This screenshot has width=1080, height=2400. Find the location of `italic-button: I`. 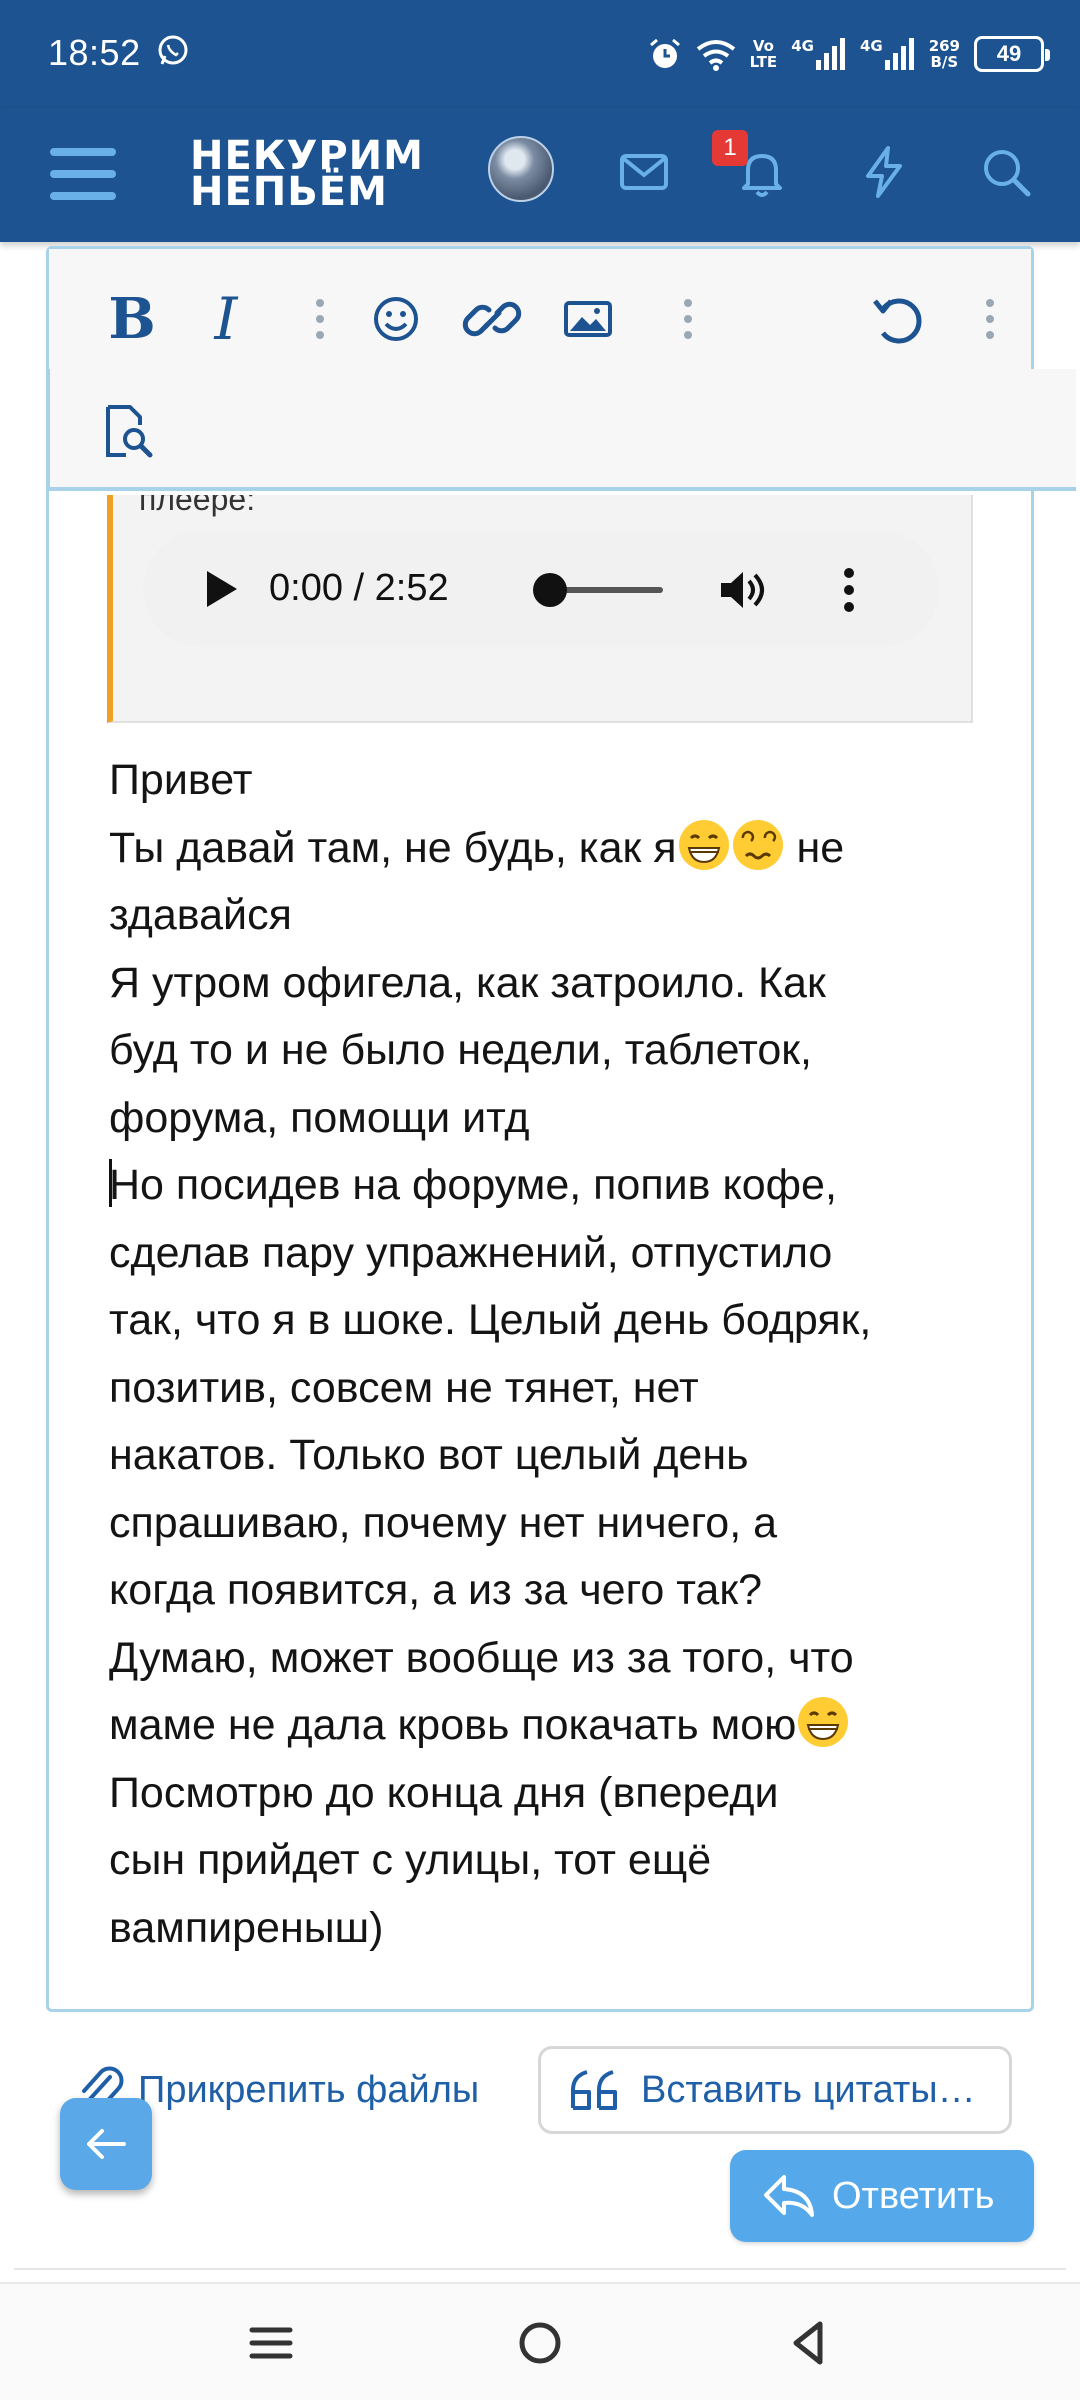

italic-button: I is located at coordinates (226, 319).